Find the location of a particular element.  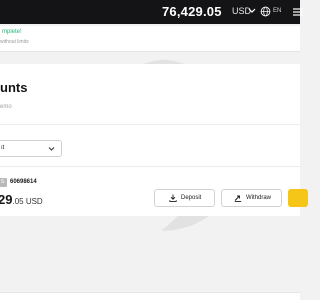

account-type-badge: S is located at coordinates (3, 182).